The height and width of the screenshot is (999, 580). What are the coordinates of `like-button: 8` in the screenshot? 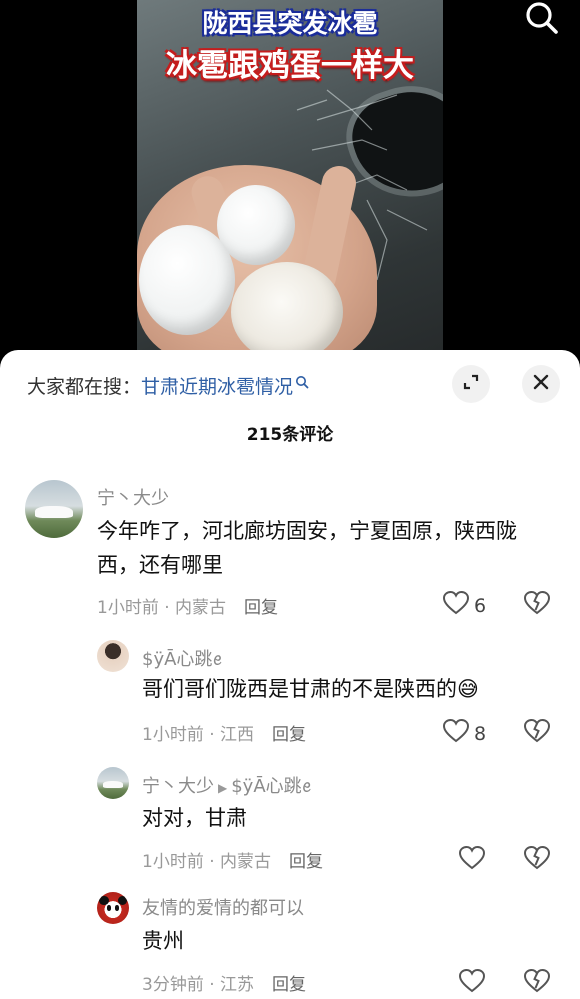 It's located at (464, 733).